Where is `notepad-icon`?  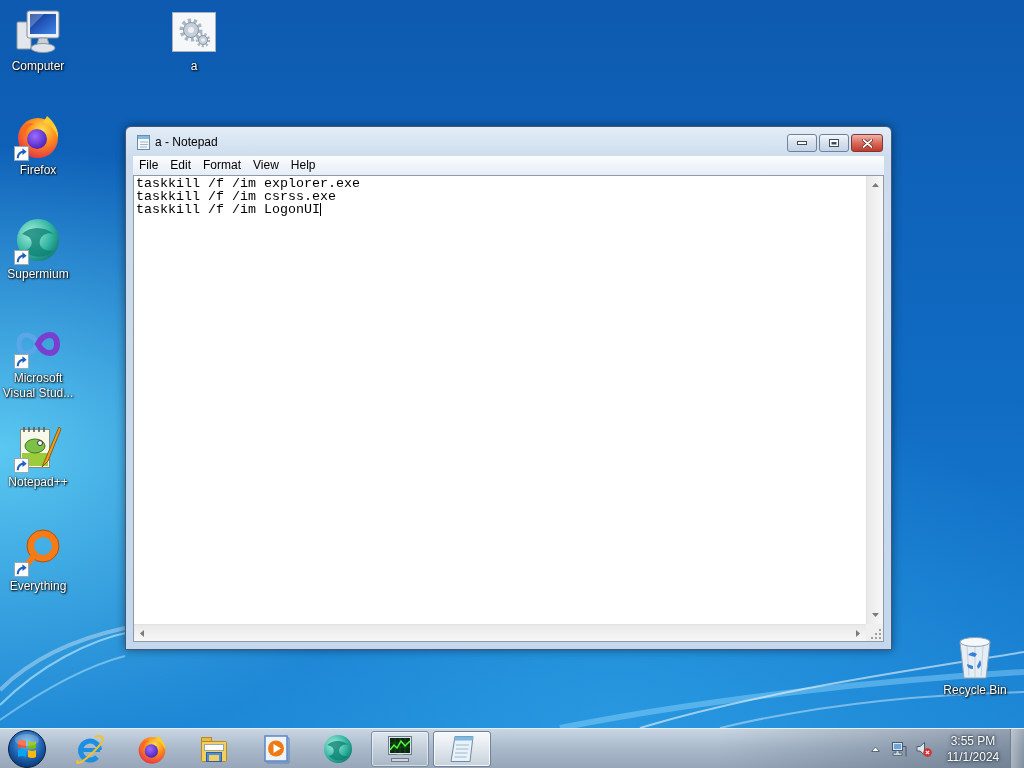 notepad-icon is located at coordinates (144, 141).